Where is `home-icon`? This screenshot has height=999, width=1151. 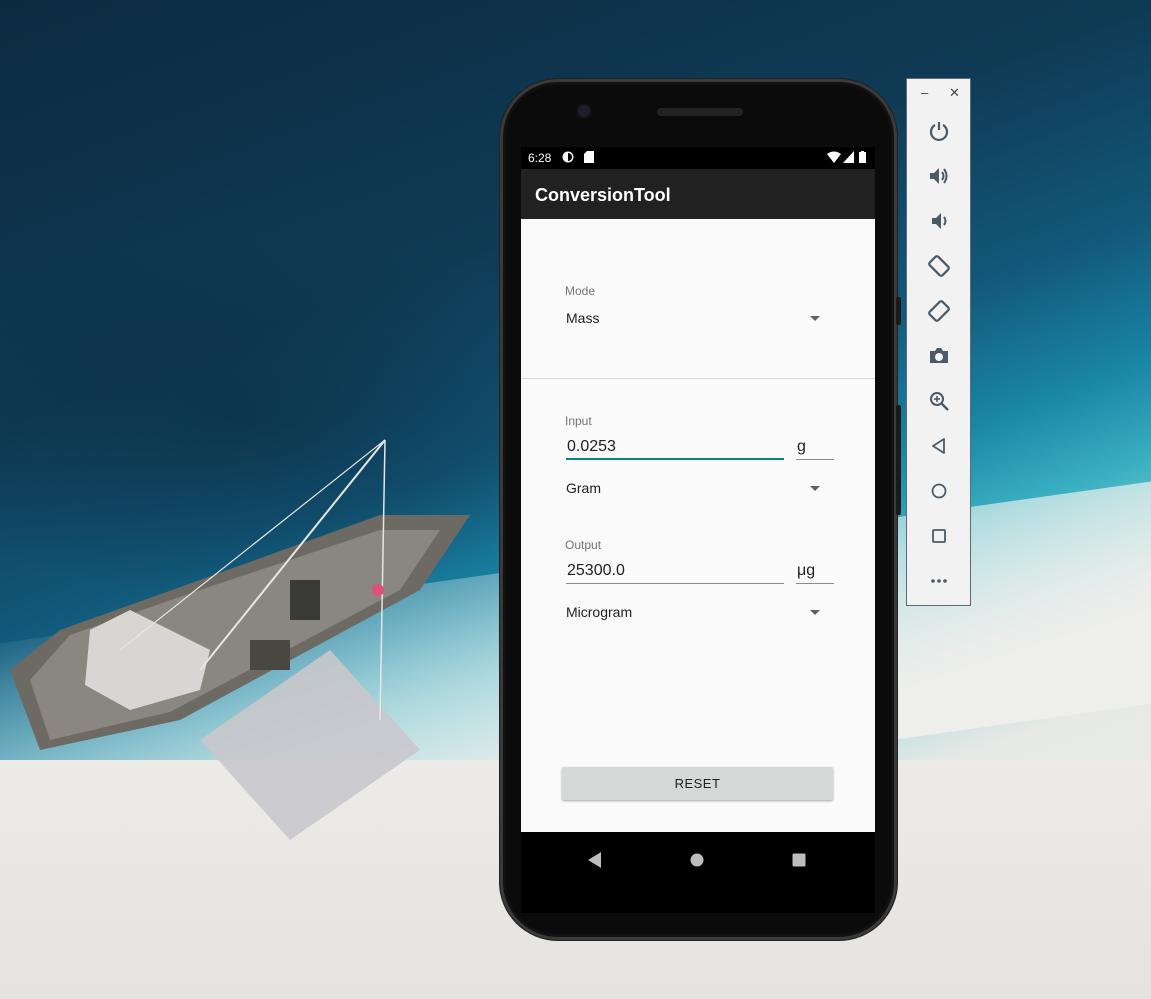
home-icon is located at coordinates (939, 491).